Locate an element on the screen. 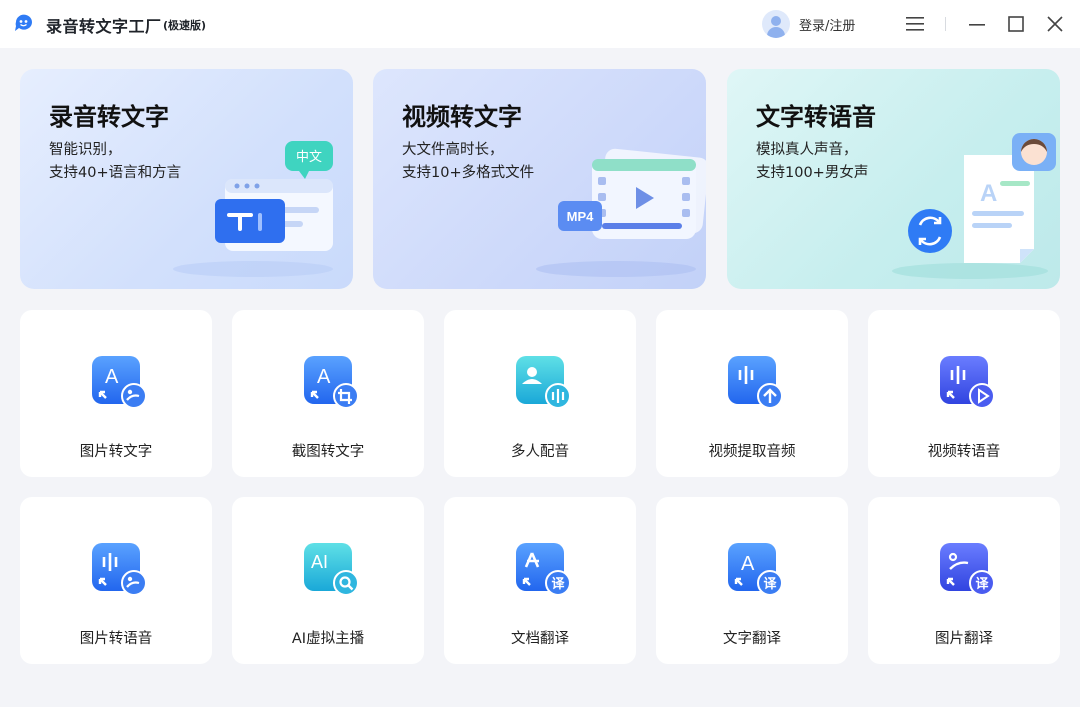 This screenshot has width=1080, height=707. tool-extract-audio: 视频提取音频 is located at coordinates (752, 393).